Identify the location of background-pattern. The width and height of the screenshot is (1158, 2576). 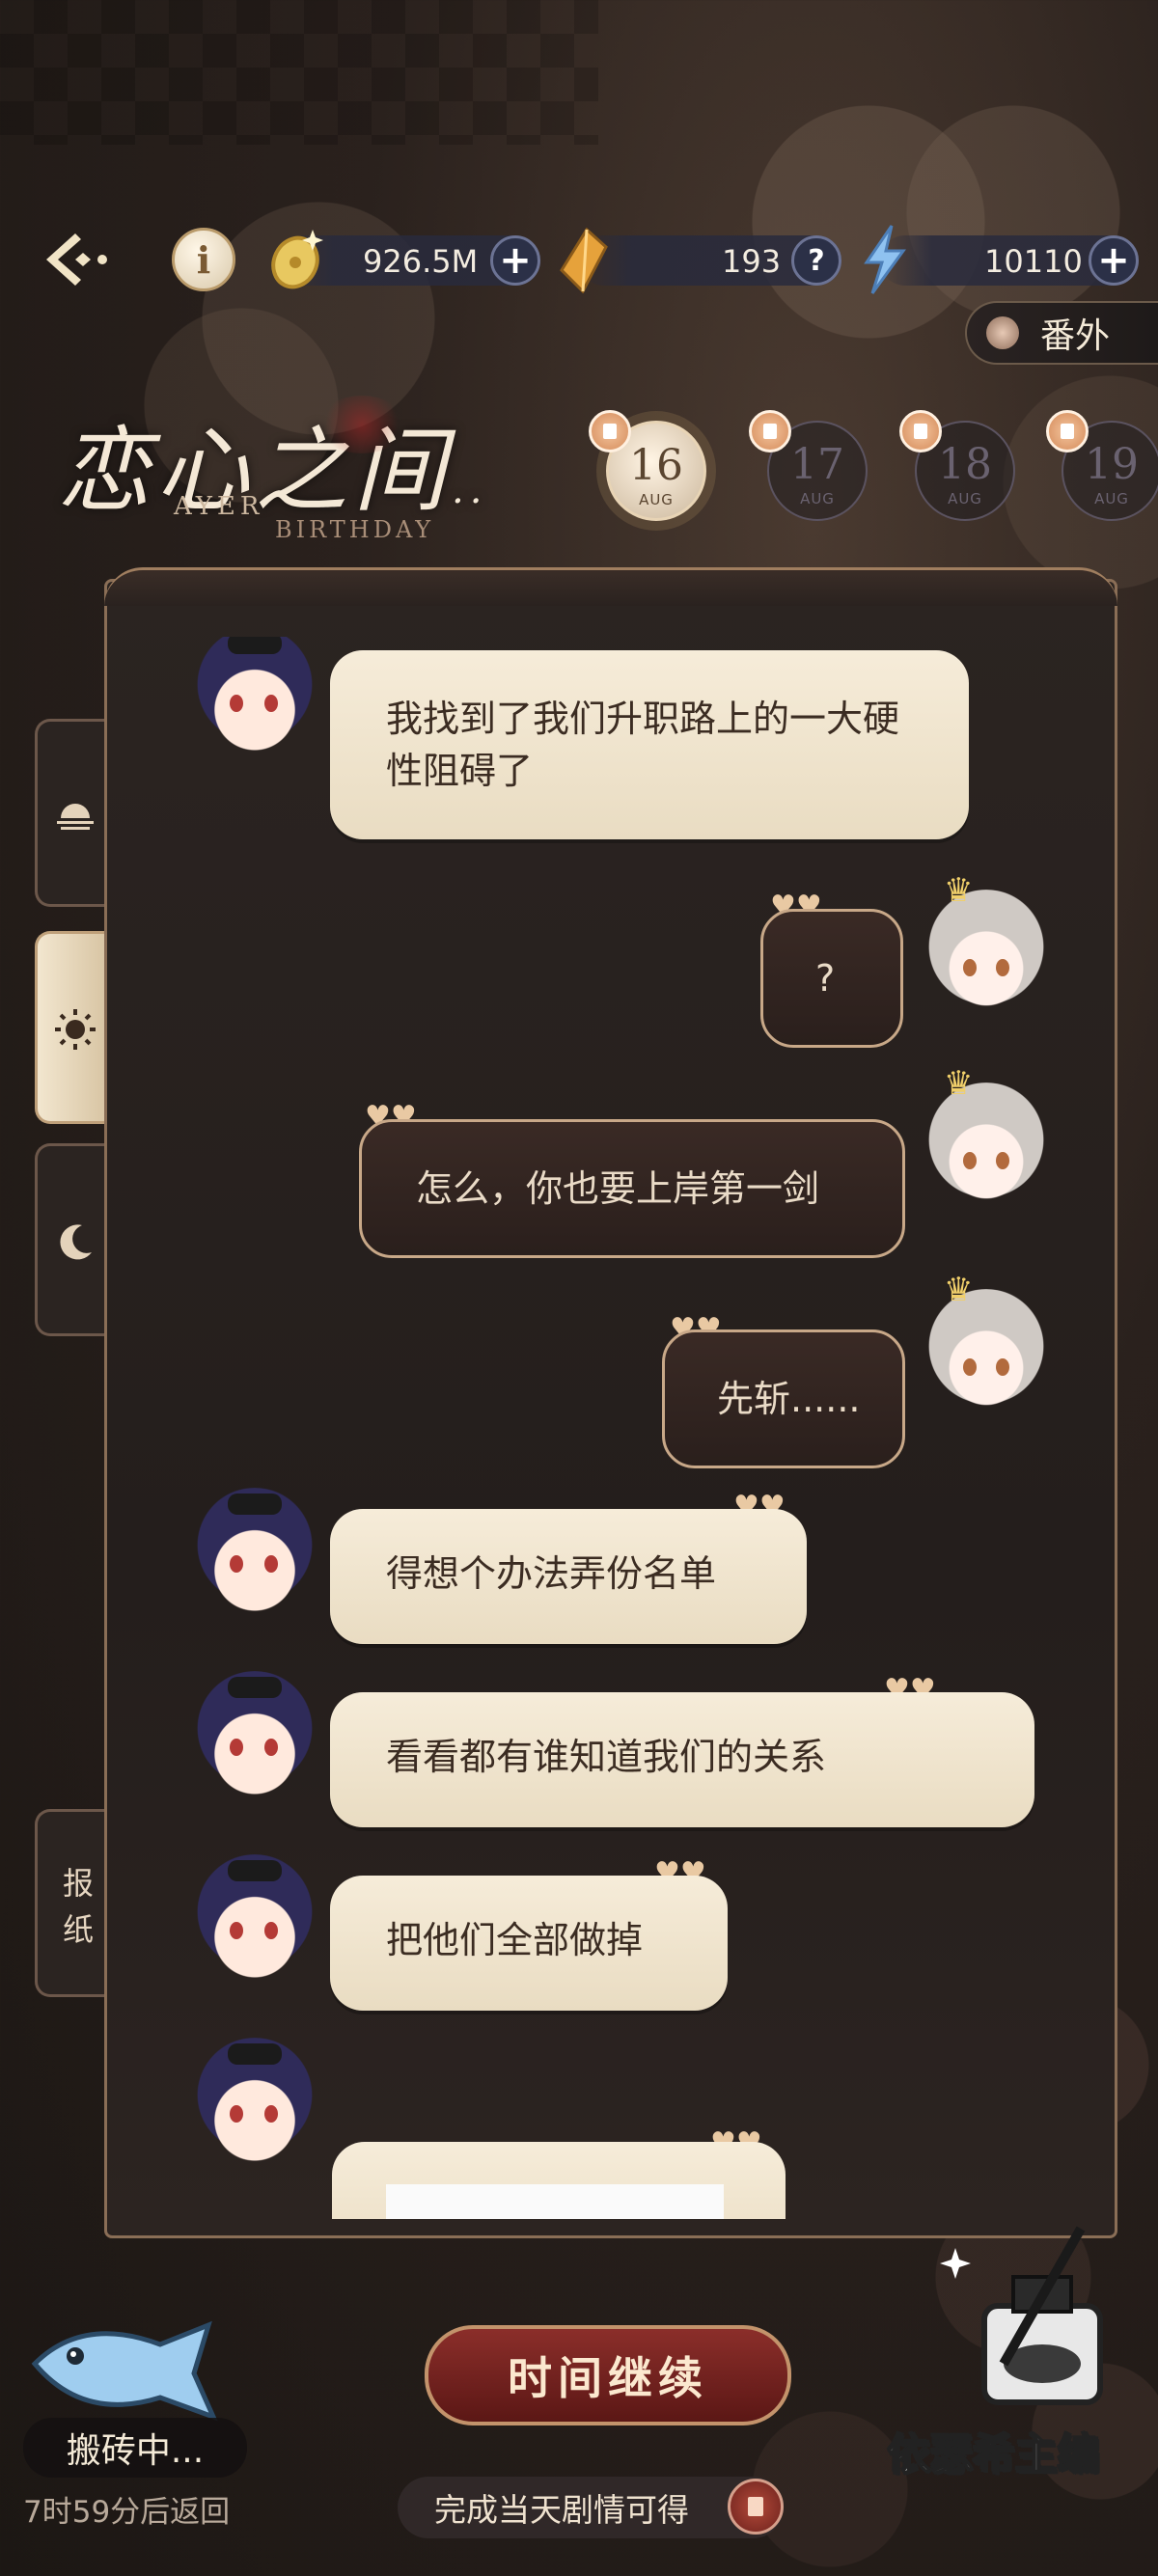
(299, 72).